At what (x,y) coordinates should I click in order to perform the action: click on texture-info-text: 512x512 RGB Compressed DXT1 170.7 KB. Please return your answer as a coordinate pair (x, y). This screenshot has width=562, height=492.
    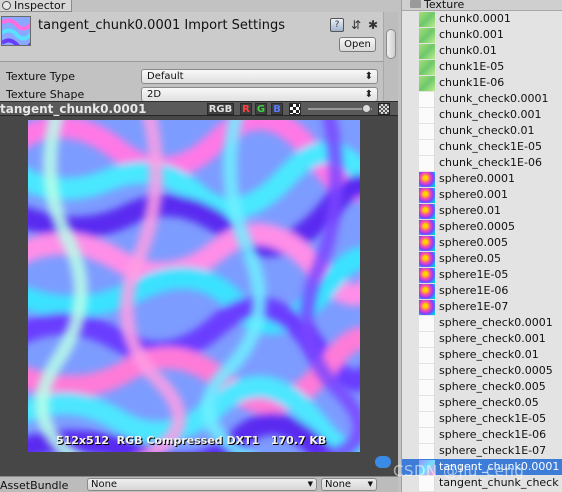
    Looking at the image, I should click on (191, 440).